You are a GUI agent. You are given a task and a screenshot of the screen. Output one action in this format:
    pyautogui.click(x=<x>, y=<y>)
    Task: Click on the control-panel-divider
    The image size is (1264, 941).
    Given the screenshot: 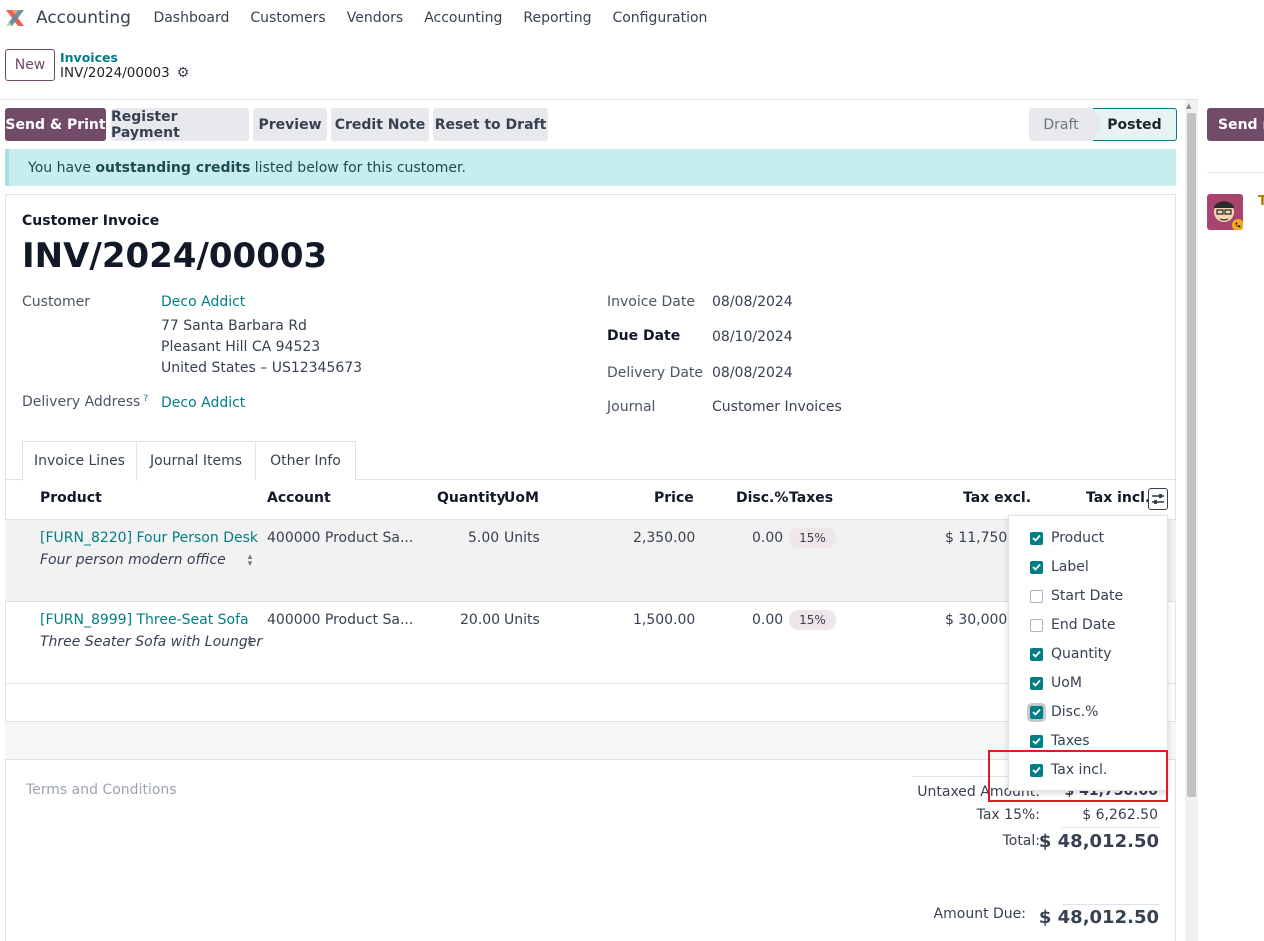 What is the action you would take?
    pyautogui.click(x=599, y=99)
    